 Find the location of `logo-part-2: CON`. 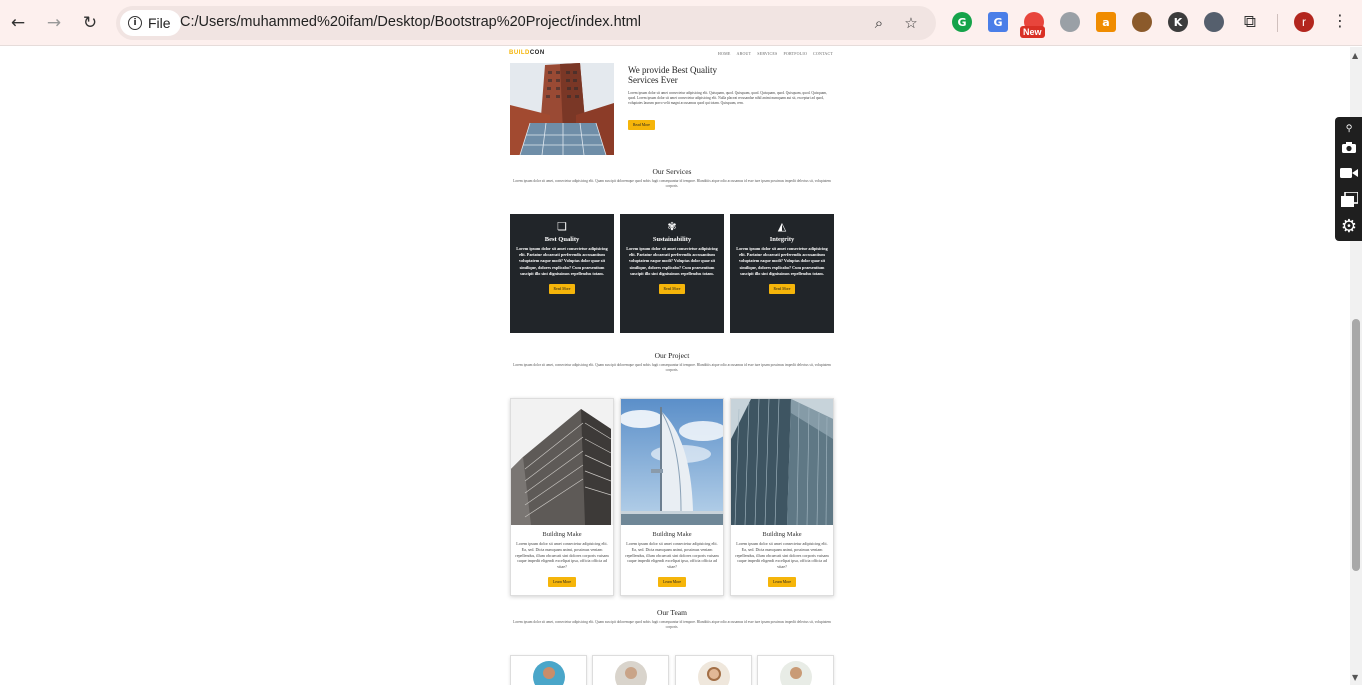

logo-part-2: CON is located at coordinates (537, 53).